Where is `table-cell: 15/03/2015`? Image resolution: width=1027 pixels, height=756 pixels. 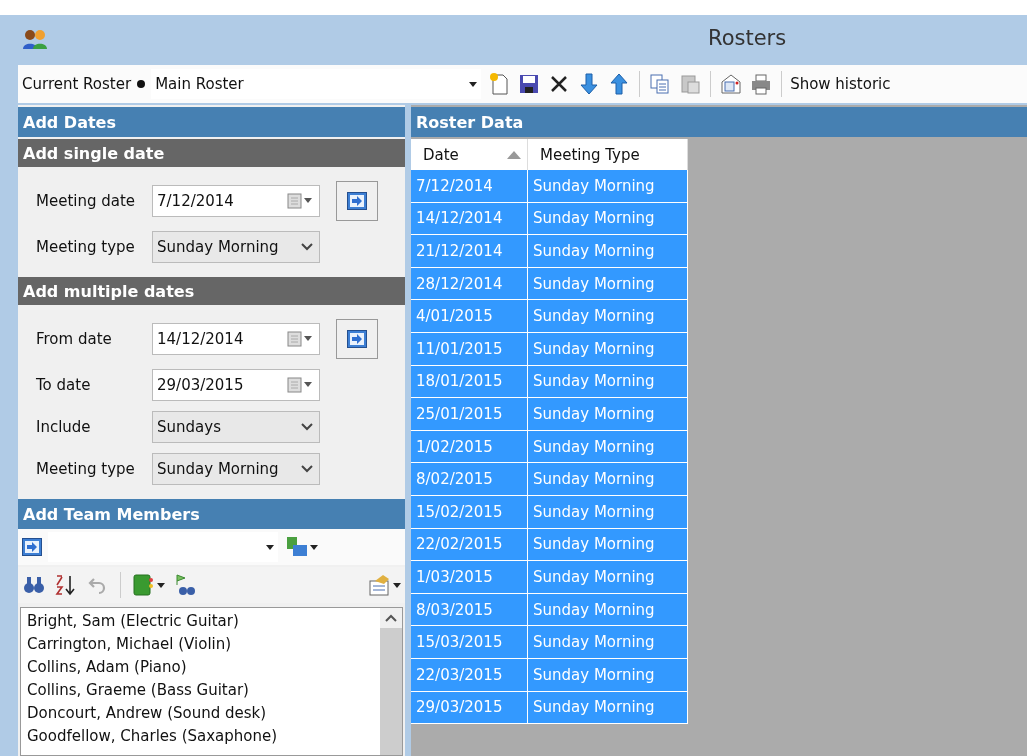
table-cell: 15/03/2015 is located at coordinates (469, 642).